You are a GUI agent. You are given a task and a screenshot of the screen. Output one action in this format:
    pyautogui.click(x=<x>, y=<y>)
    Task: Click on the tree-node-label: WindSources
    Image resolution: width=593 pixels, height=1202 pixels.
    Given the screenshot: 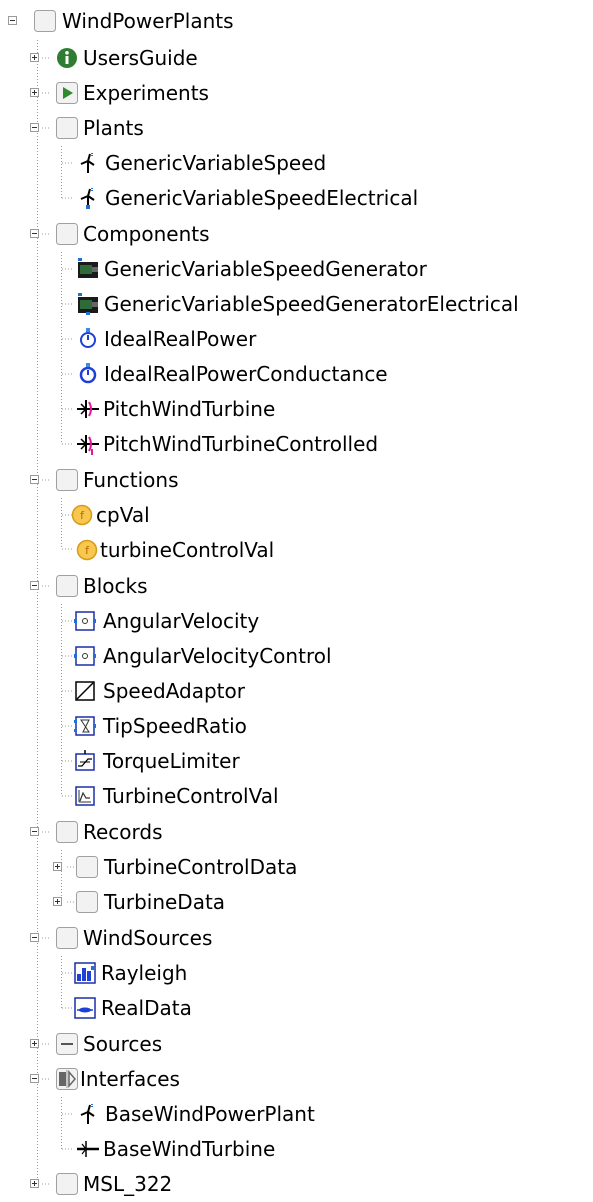 What is the action you would take?
    pyautogui.click(x=148, y=938)
    